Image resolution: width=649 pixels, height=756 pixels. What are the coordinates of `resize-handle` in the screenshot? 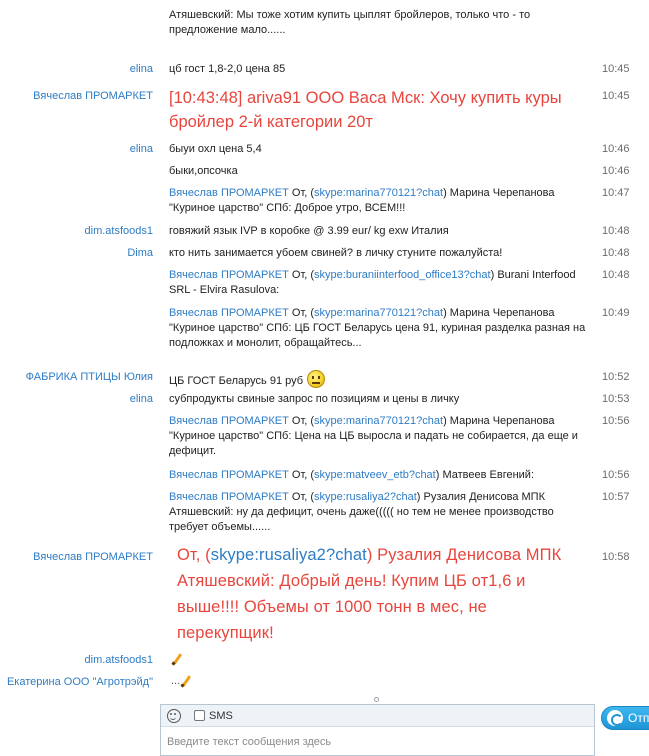 It's located at (376, 699).